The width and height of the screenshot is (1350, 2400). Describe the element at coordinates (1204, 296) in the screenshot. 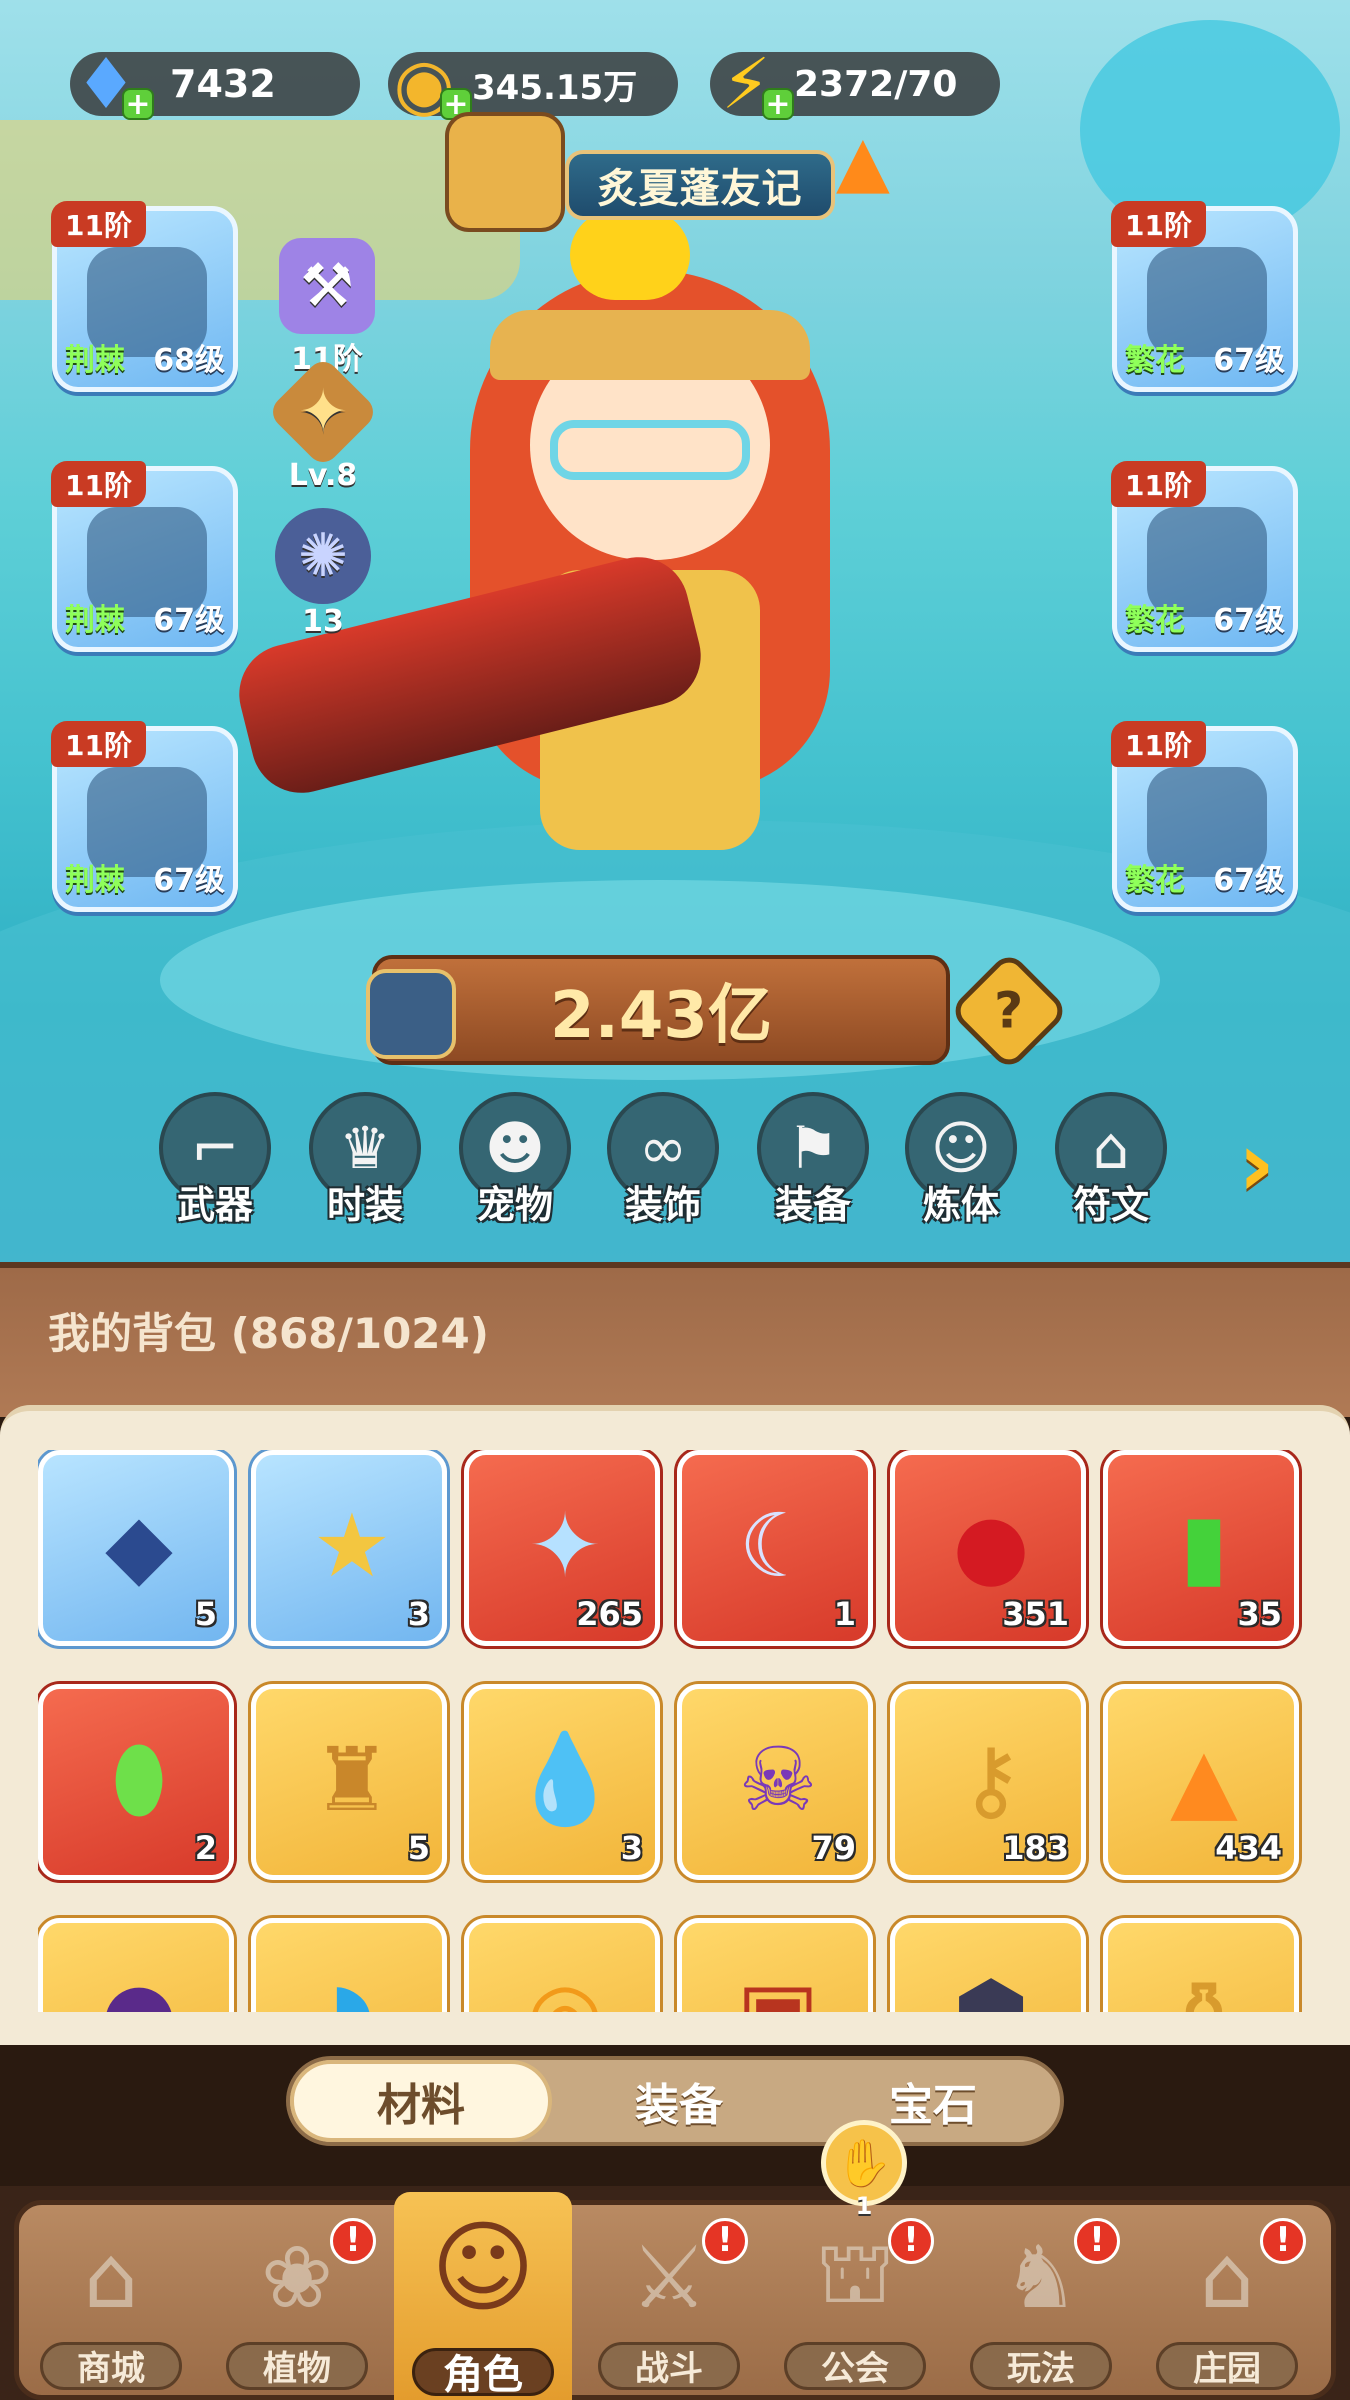

I see `equip-slot-shirt: 11阶 繁花 67级` at that location.